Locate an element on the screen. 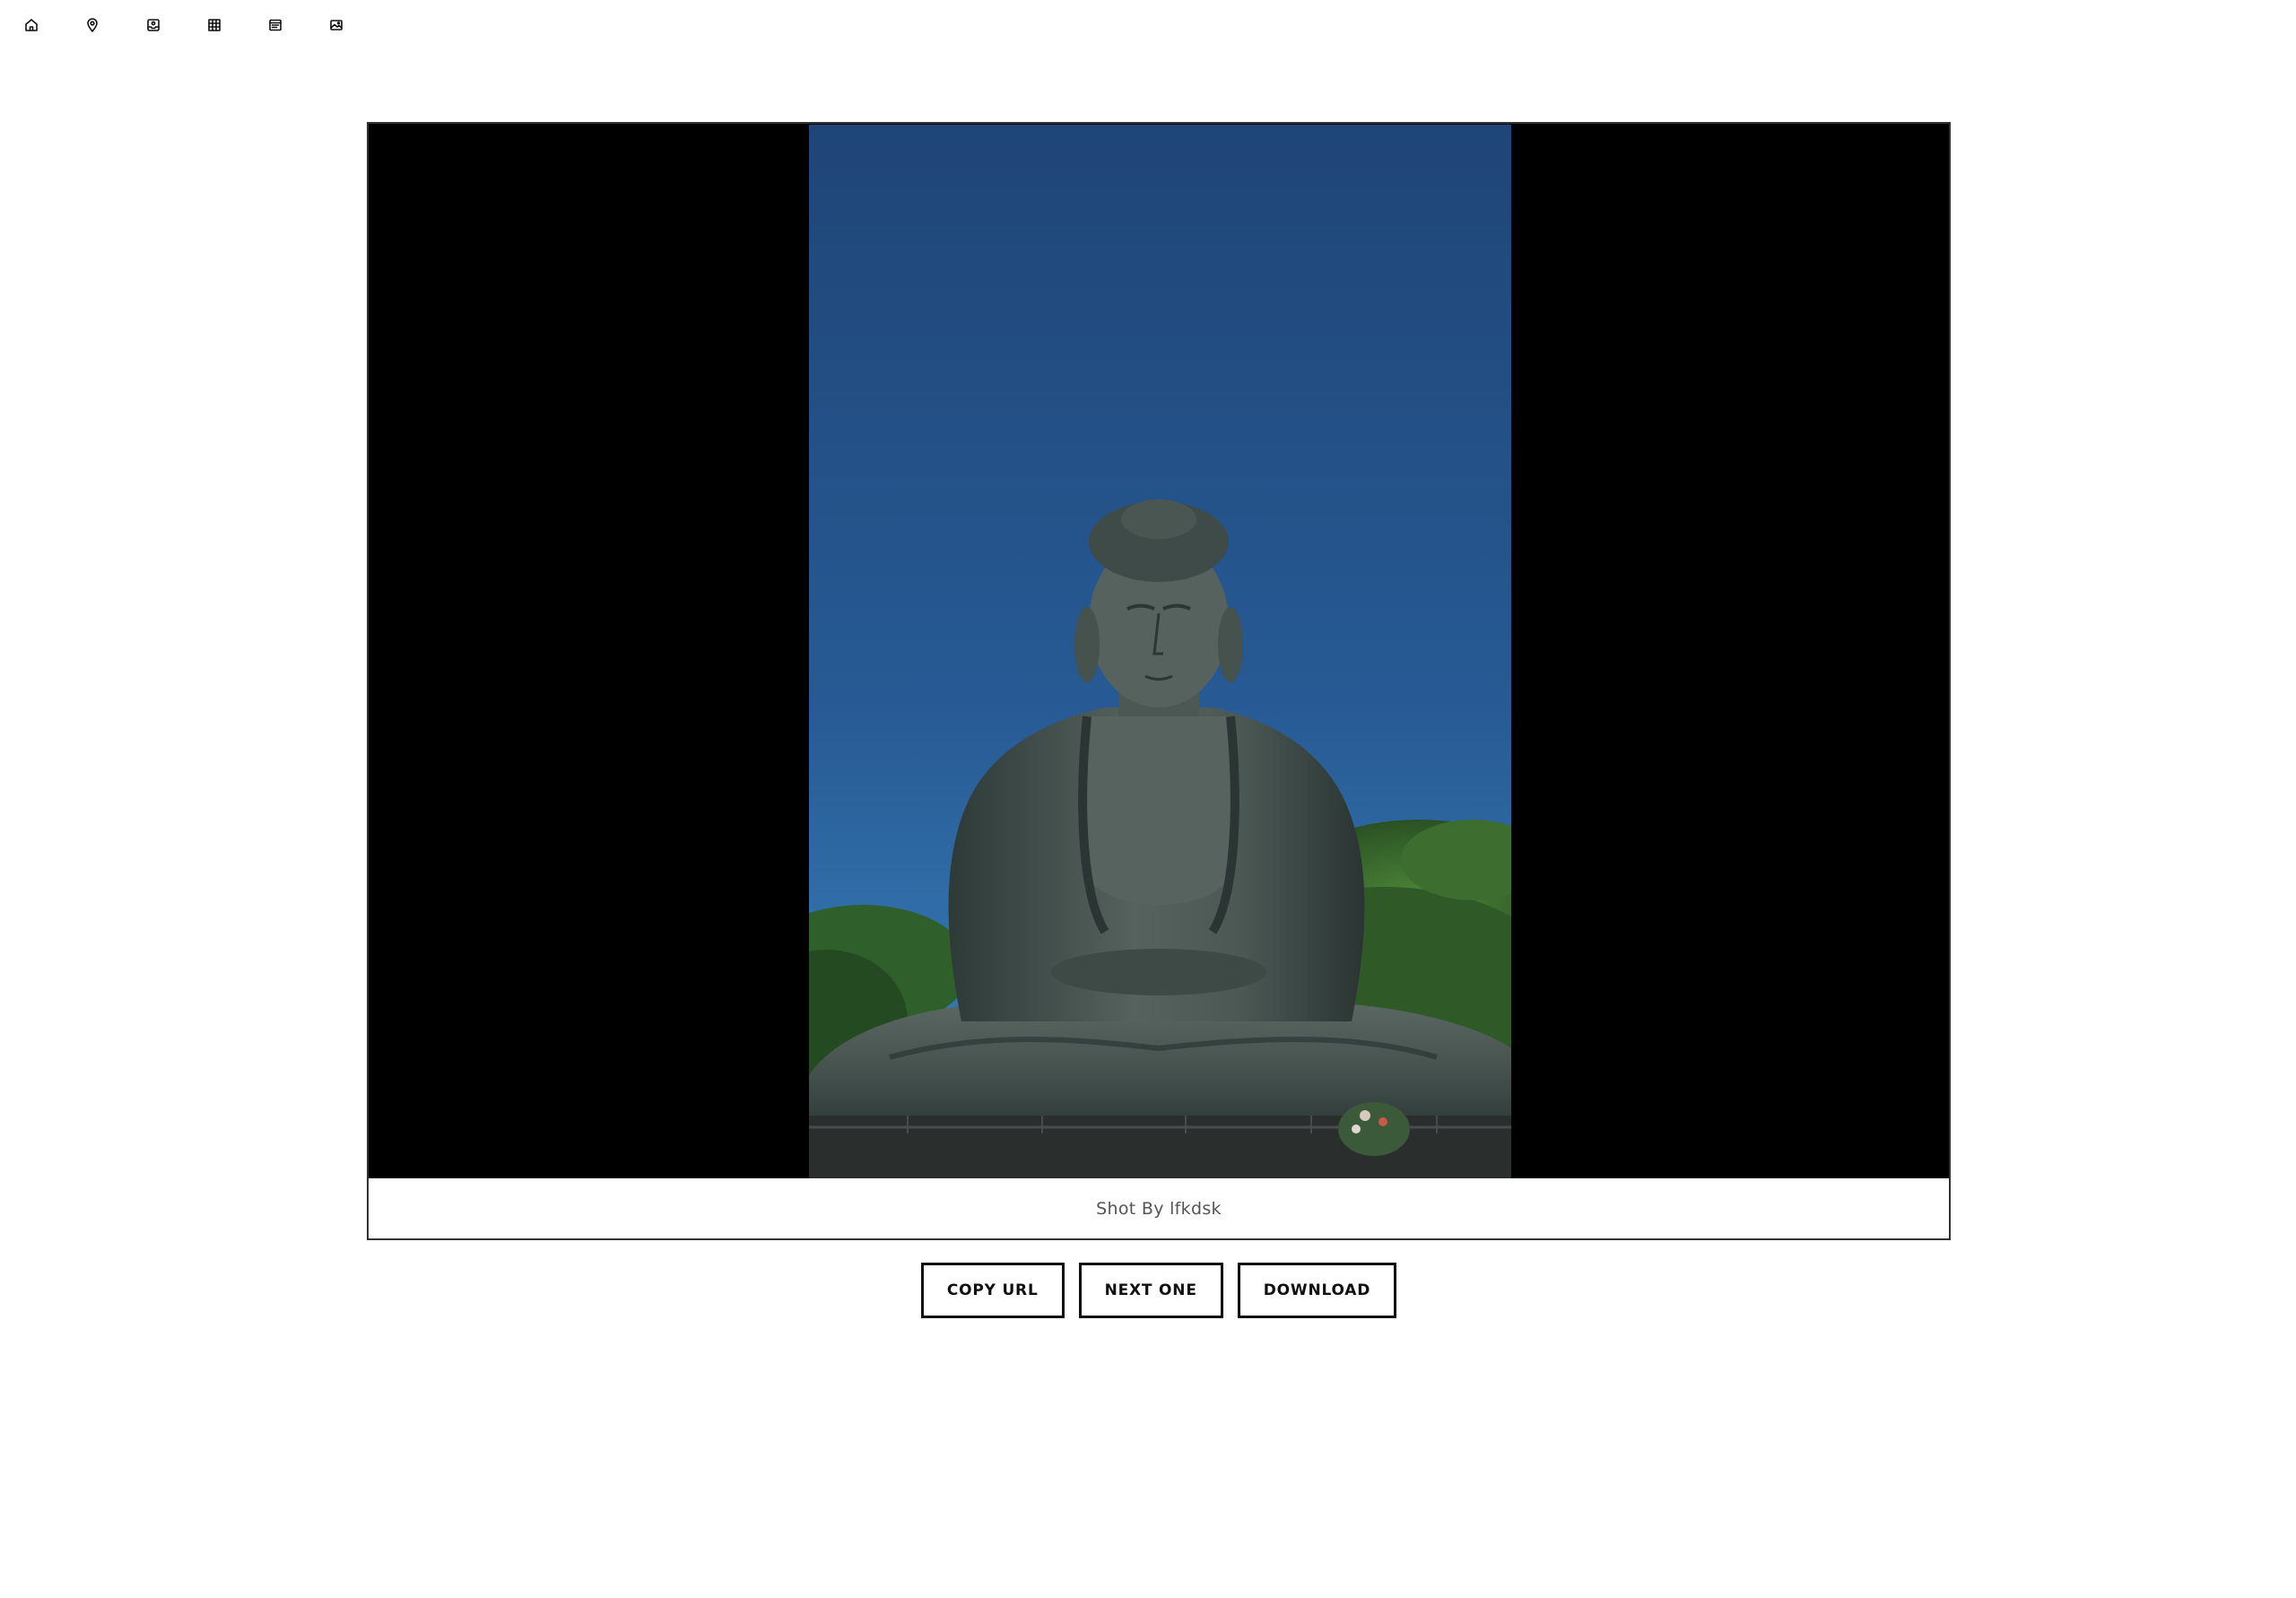 The width and height of the screenshot is (2296, 1598). list-card-icon is located at coordinates (275, 25).